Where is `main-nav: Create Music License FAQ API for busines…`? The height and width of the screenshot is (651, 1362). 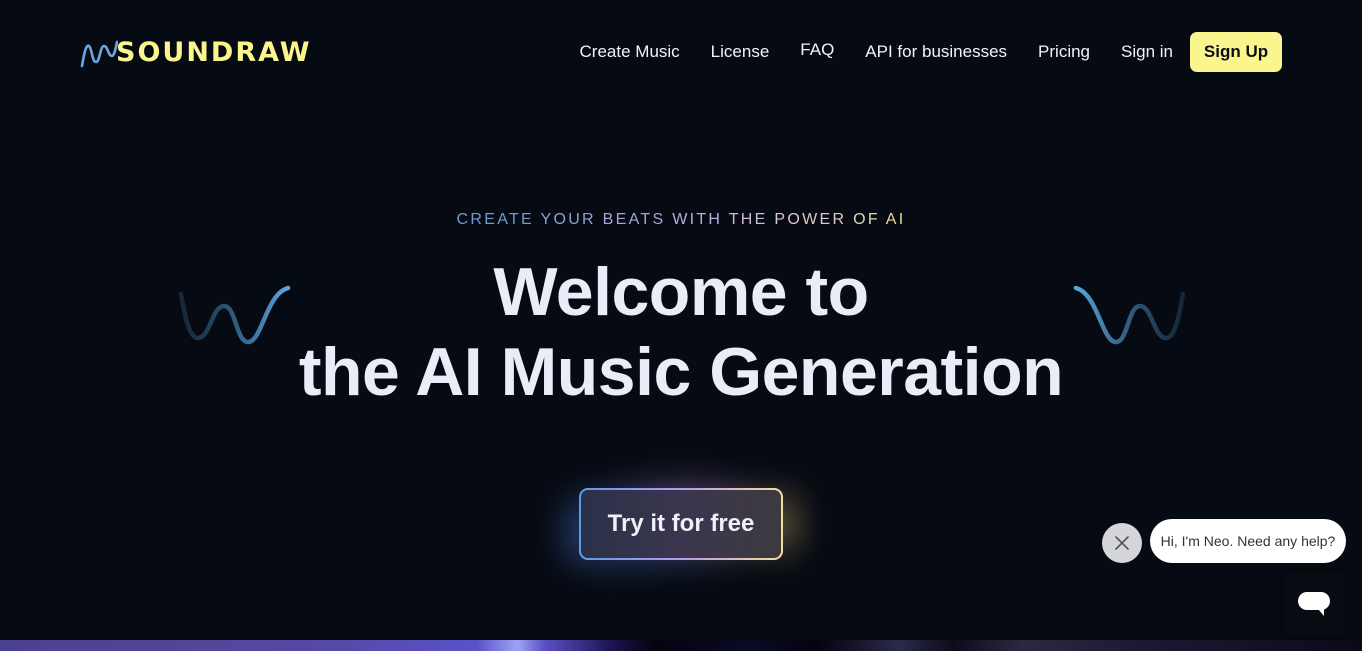
main-nav: Create Music License FAQ API for busines… is located at coordinates (915, 52).